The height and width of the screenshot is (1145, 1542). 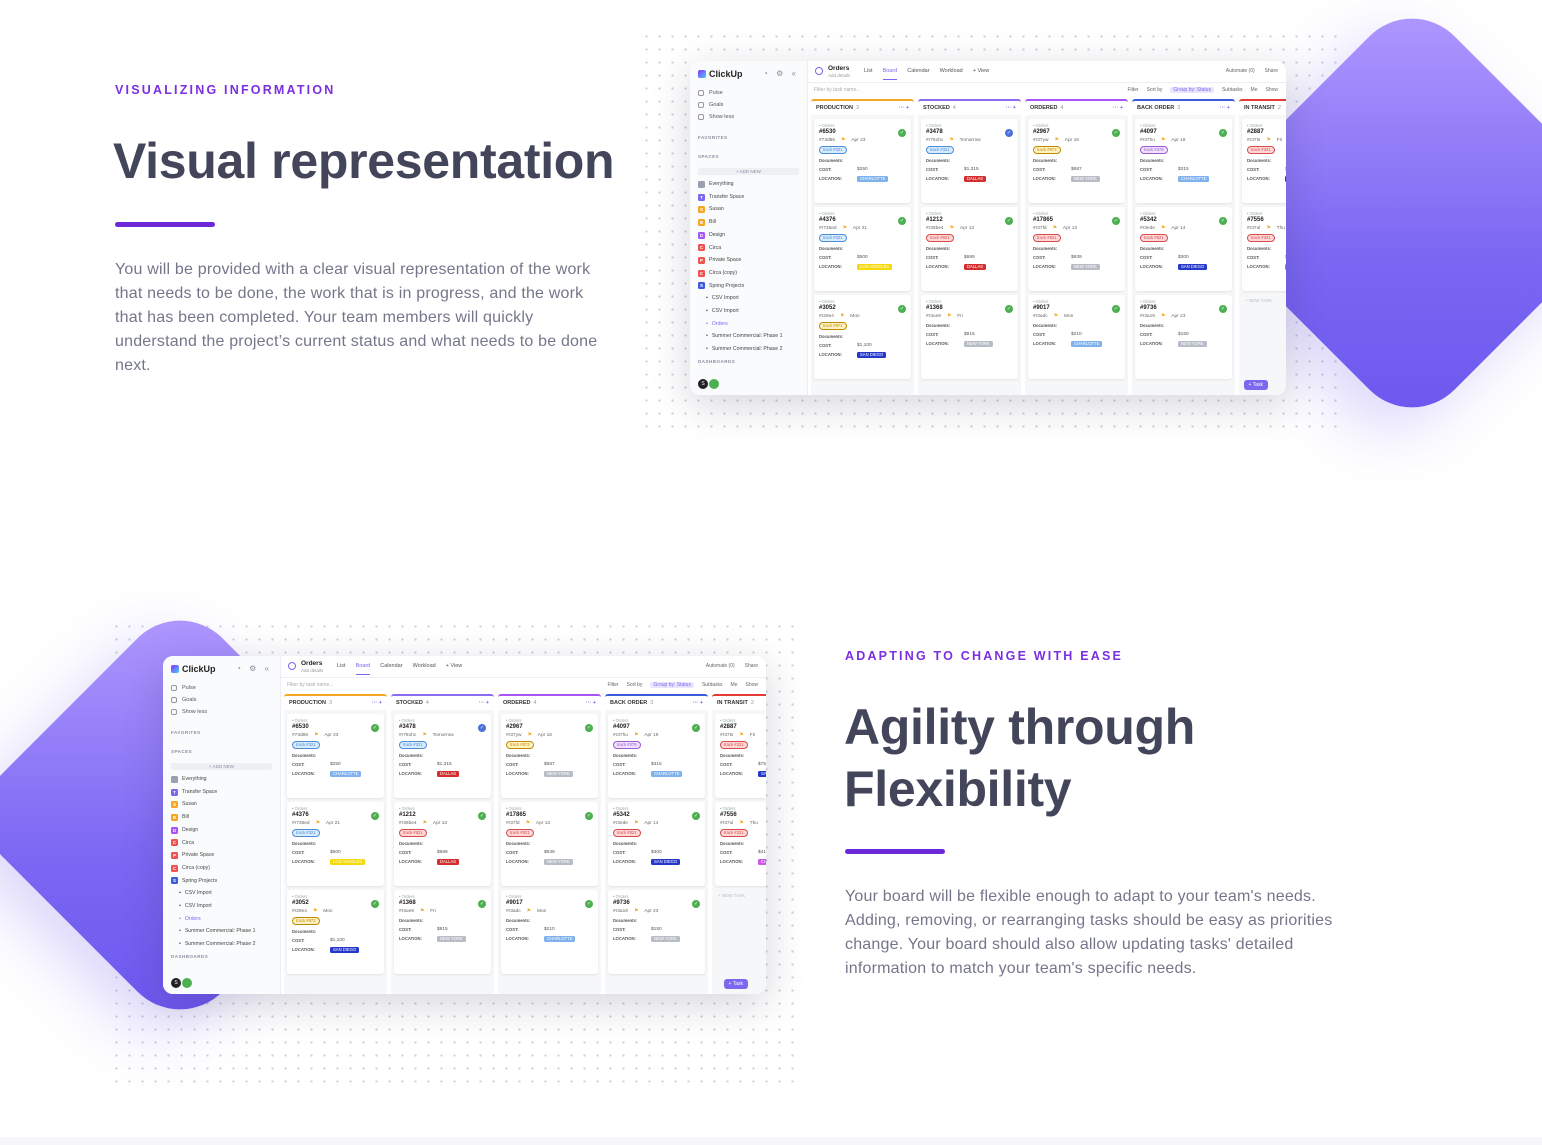 I want to click on topbar-action: Automate (0), so click(x=720, y=666).